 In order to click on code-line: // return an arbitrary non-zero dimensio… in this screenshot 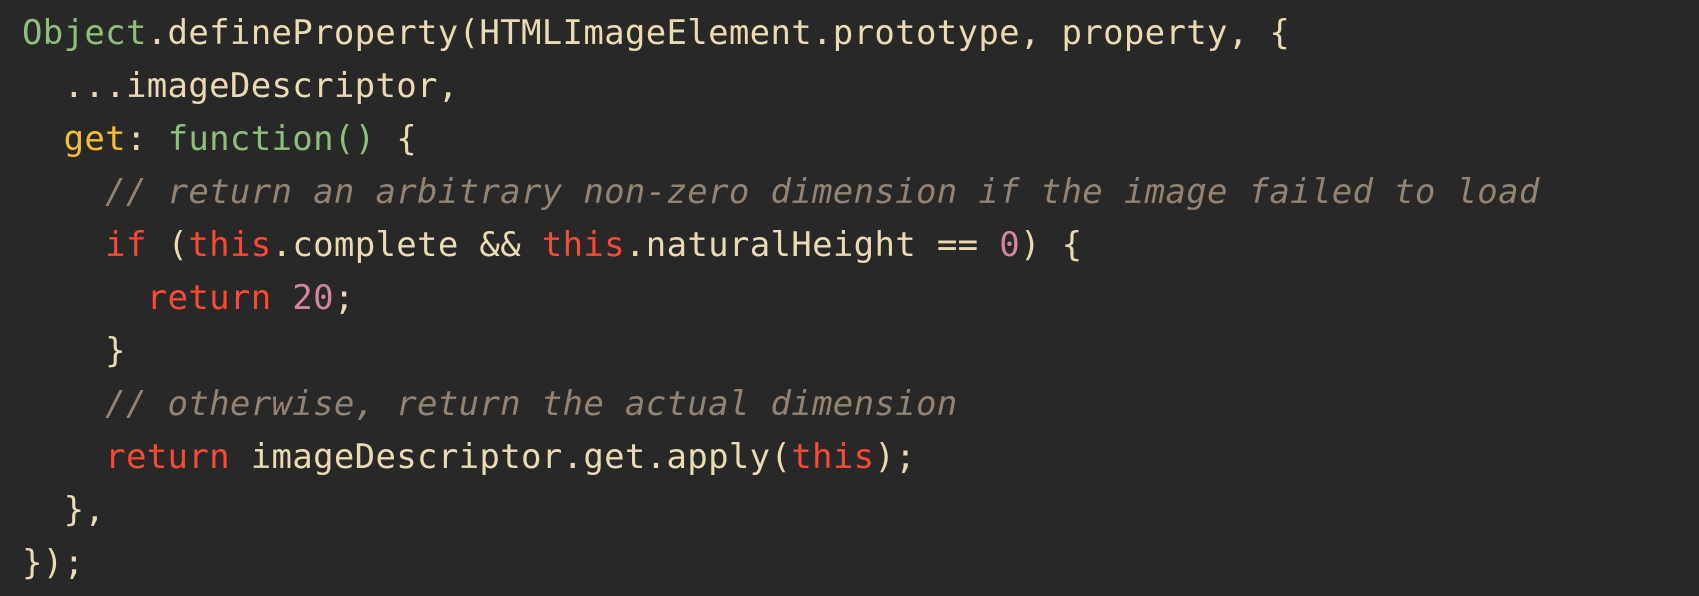, I will do `click(860, 192)`.